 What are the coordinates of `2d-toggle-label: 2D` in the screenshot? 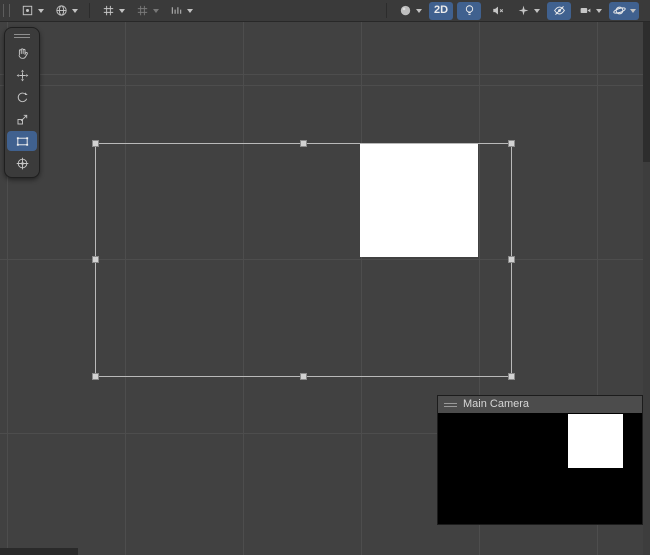 It's located at (441, 10).